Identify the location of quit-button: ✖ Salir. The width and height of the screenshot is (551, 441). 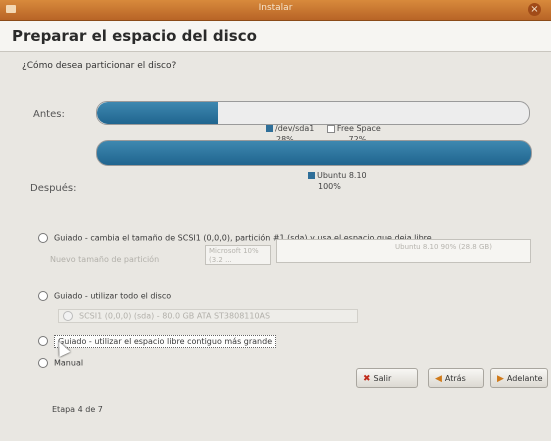
(387, 378).